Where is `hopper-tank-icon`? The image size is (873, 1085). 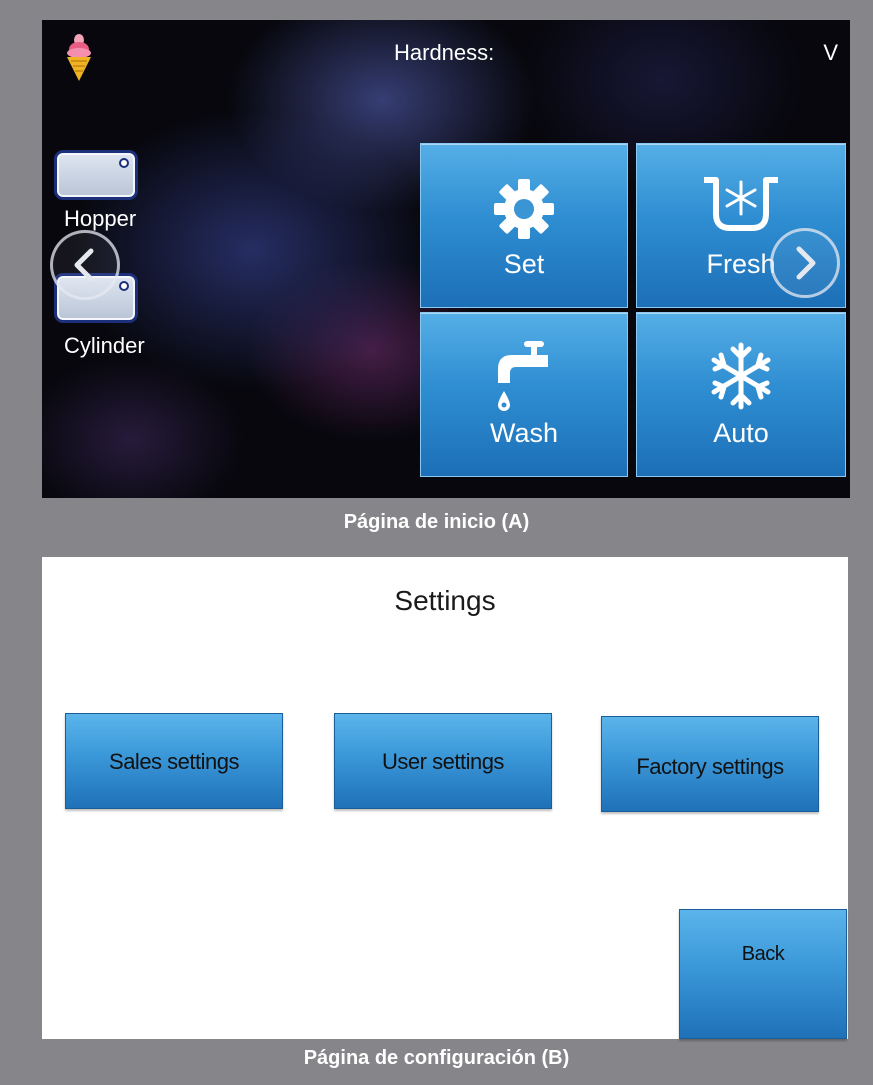
hopper-tank-icon is located at coordinates (96, 175).